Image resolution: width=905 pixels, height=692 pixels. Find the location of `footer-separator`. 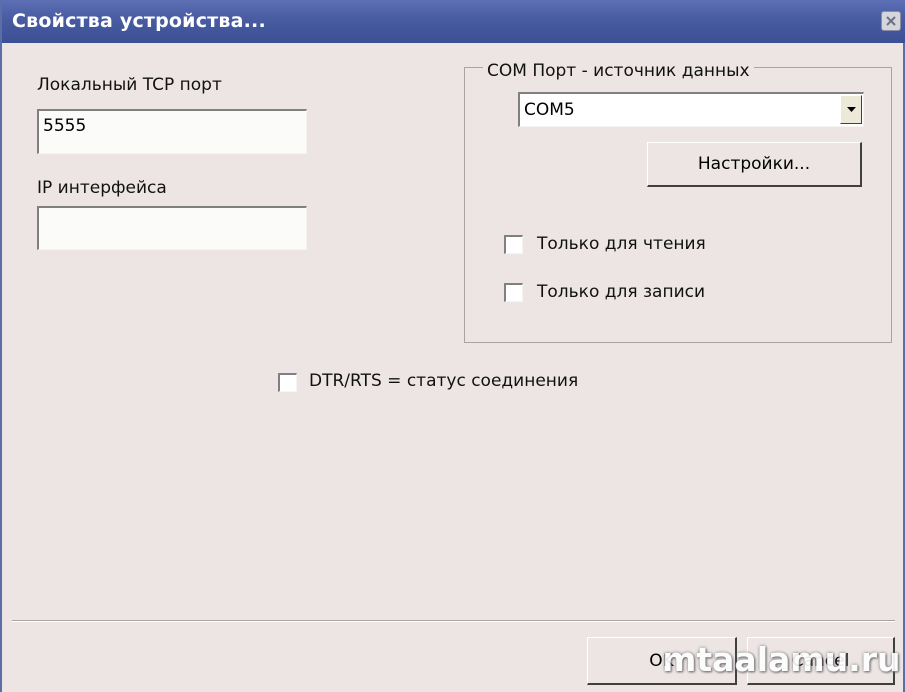

footer-separator is located at coordinates (453, 621).